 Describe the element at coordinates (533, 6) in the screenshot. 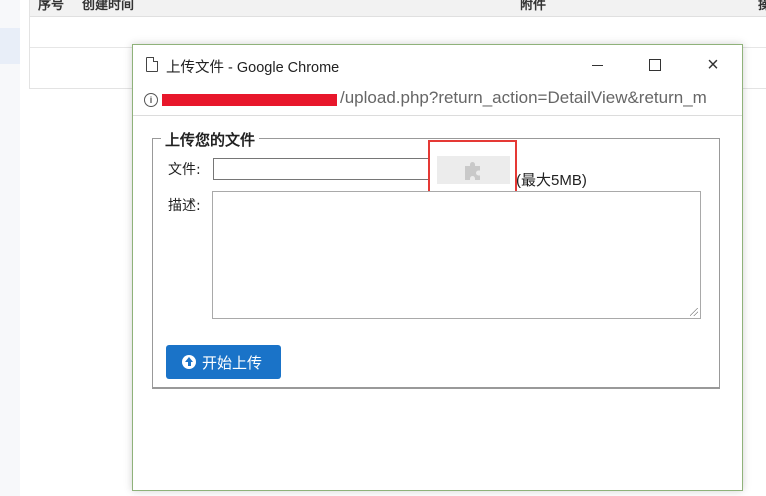

I see `column-header-attachment: 附件` at that location.